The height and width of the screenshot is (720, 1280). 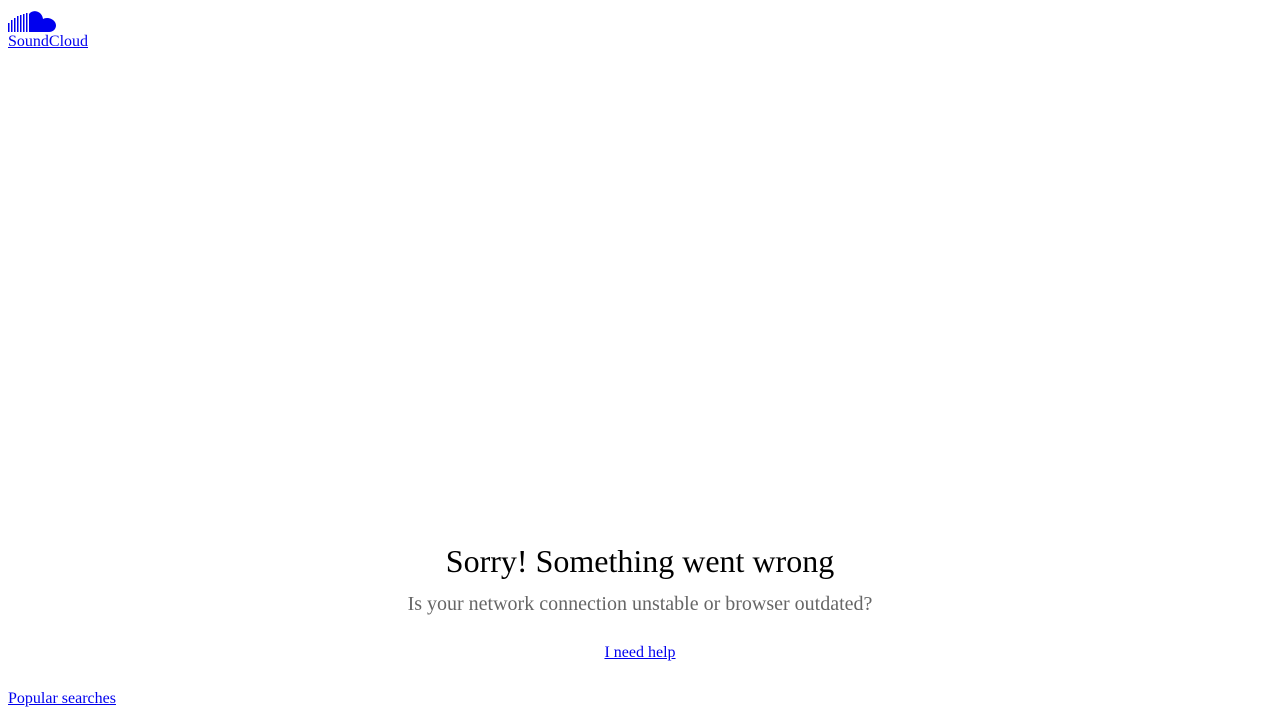 I want to click on soundcloud-cloud-icon, so click(x=32, y=21).